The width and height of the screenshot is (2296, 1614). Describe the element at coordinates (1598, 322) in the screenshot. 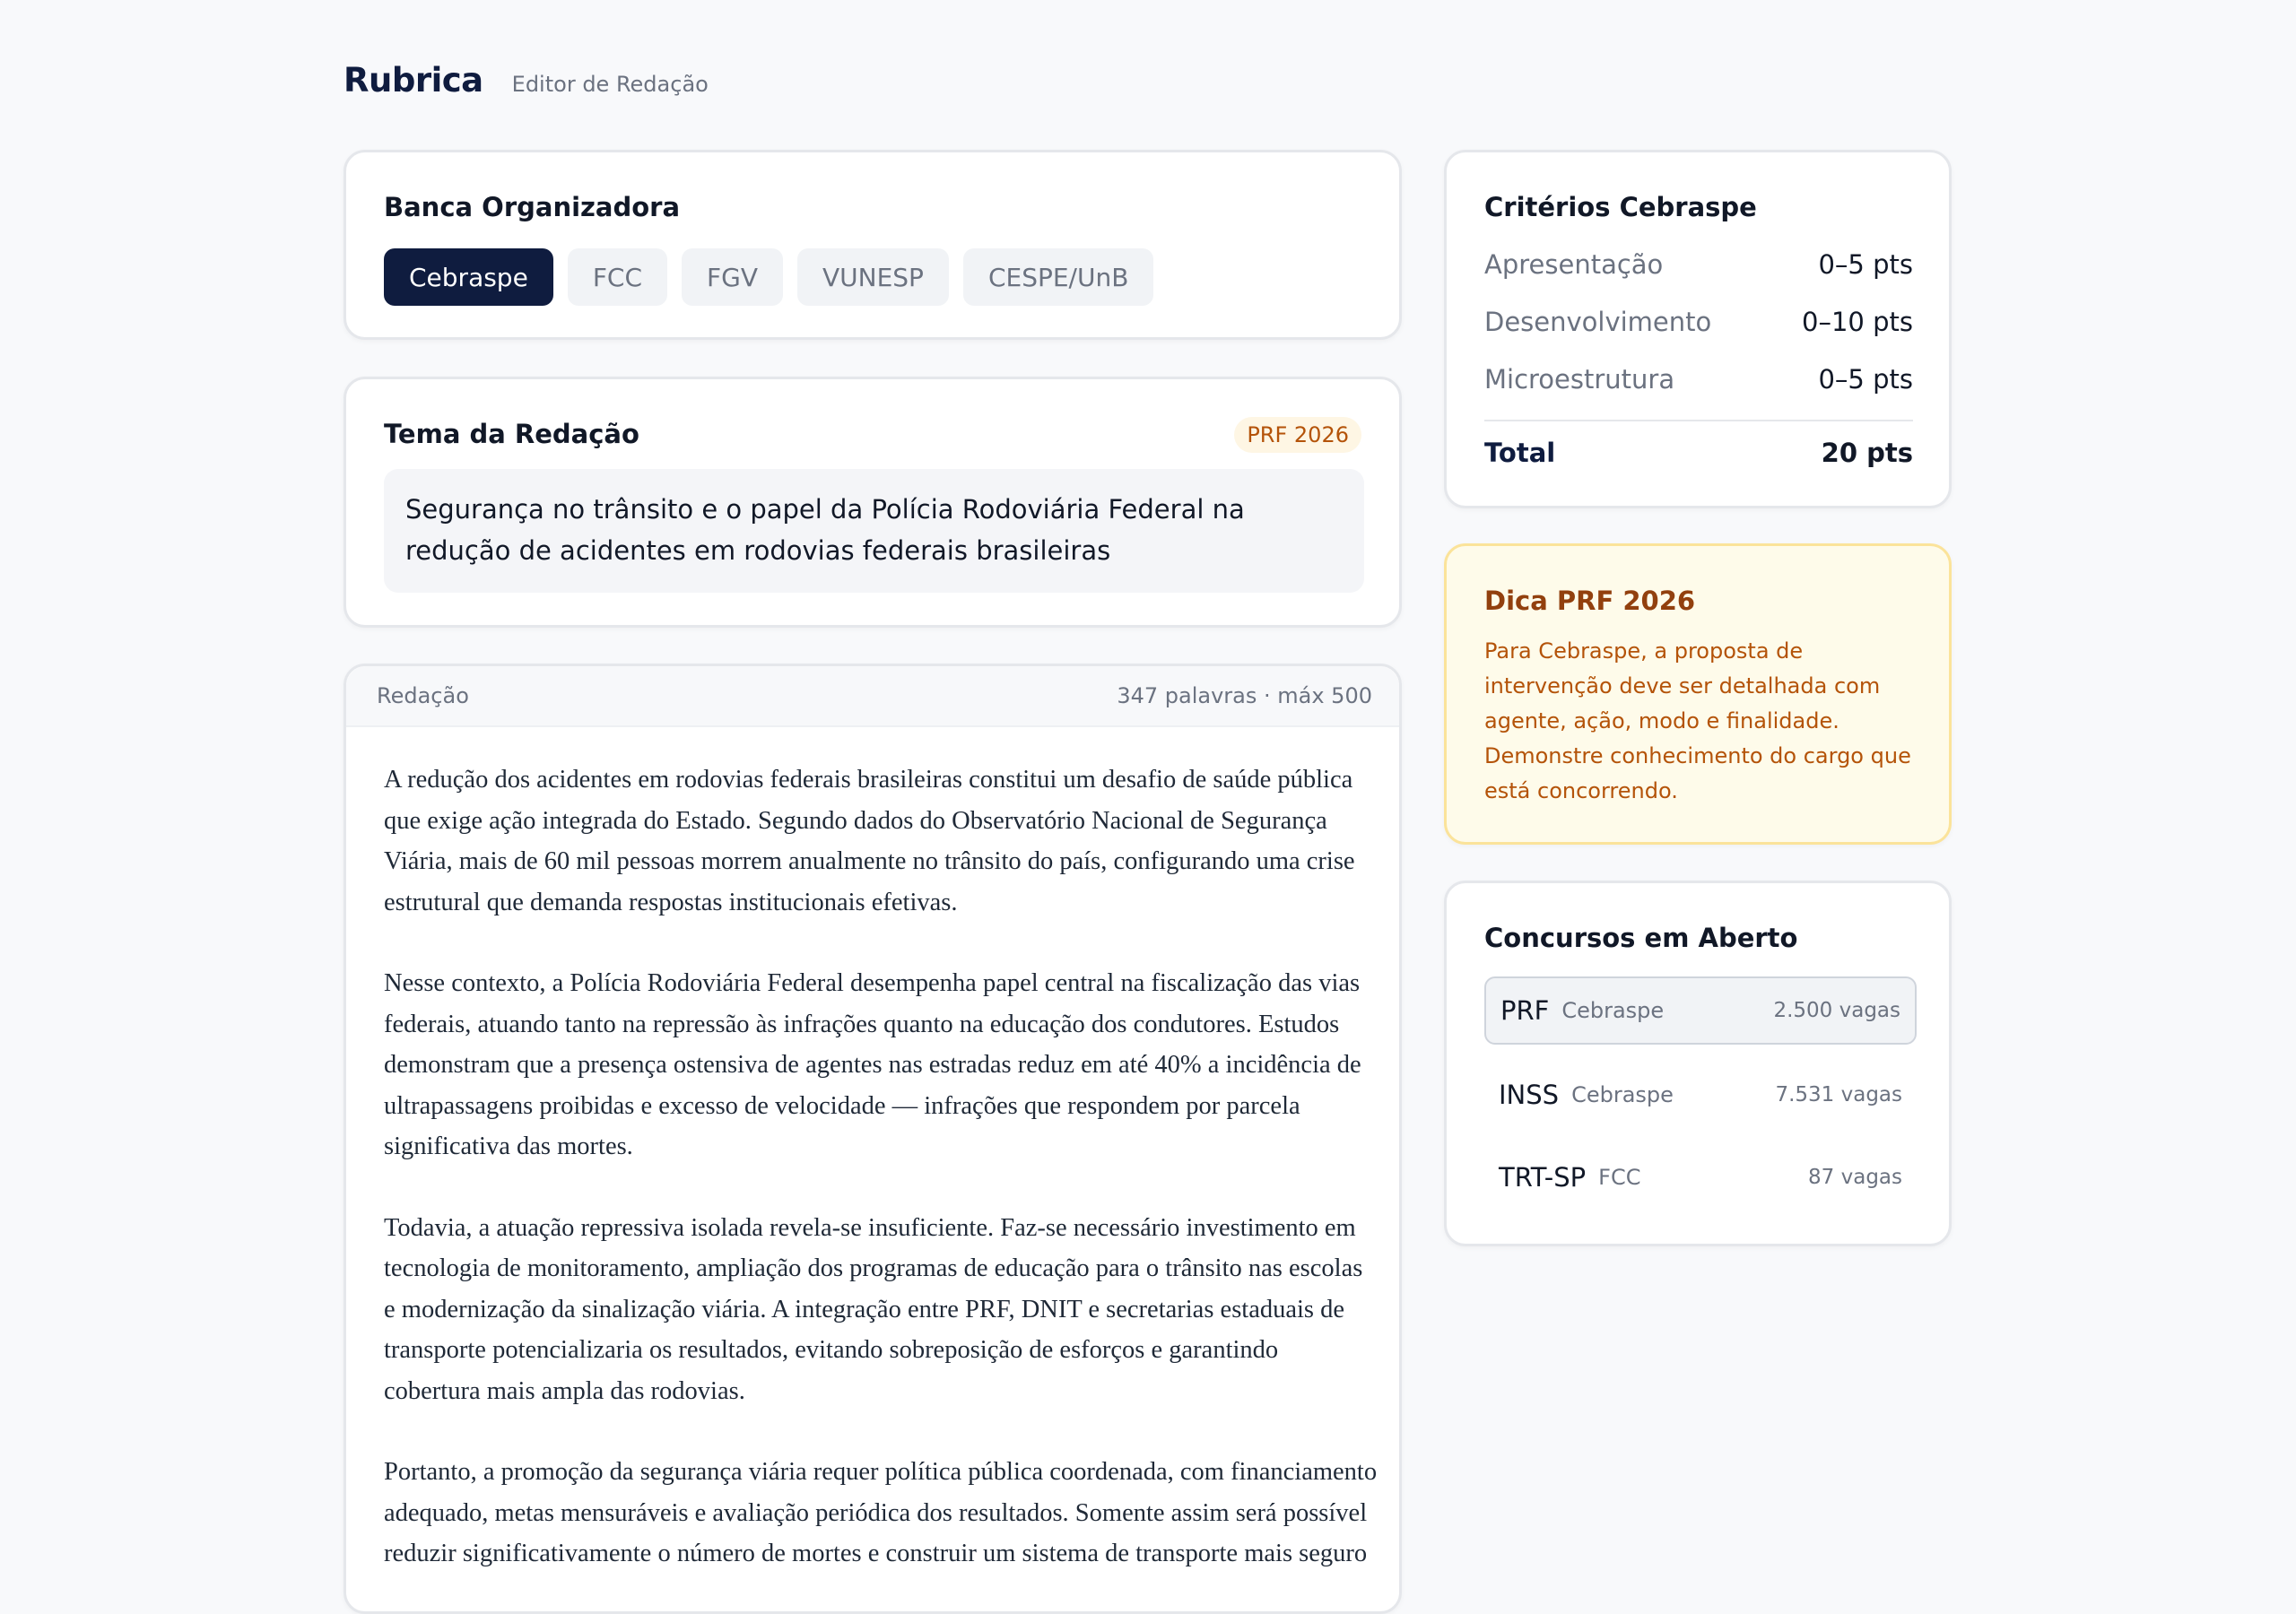

I see `criterio-name: Desenvolvimento` at that location.